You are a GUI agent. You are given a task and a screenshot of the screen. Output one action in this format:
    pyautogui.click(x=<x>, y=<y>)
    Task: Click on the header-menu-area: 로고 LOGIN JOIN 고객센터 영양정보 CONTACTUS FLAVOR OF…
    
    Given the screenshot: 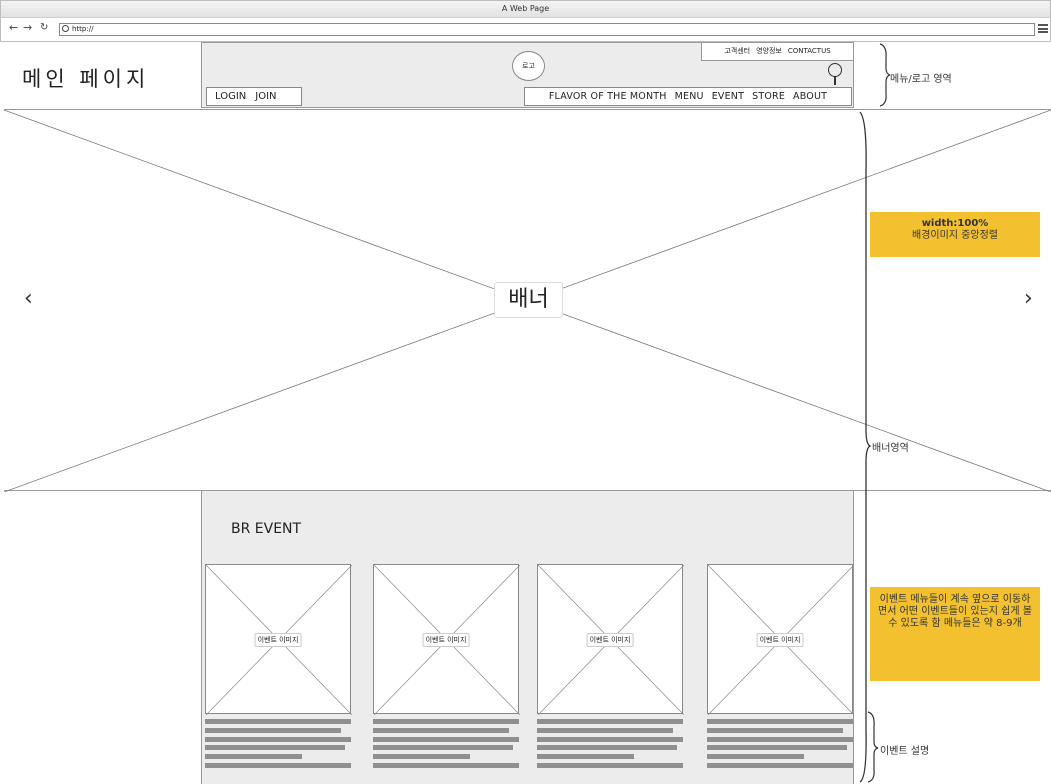 What is the action you would take?
    pyautogui.click(x=527, y=75)
    